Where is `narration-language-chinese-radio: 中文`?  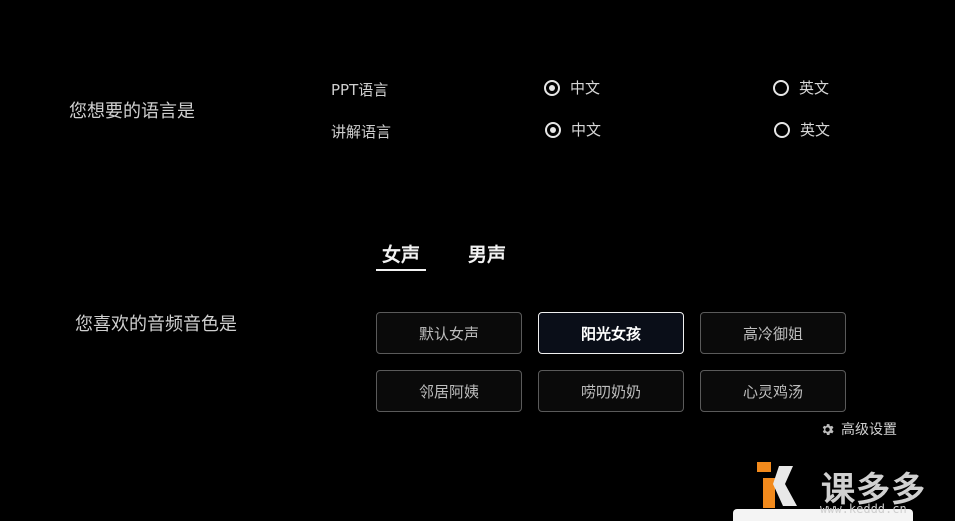 narration-language-chinese-radio: 中文 is located at coordinates (573, 129).